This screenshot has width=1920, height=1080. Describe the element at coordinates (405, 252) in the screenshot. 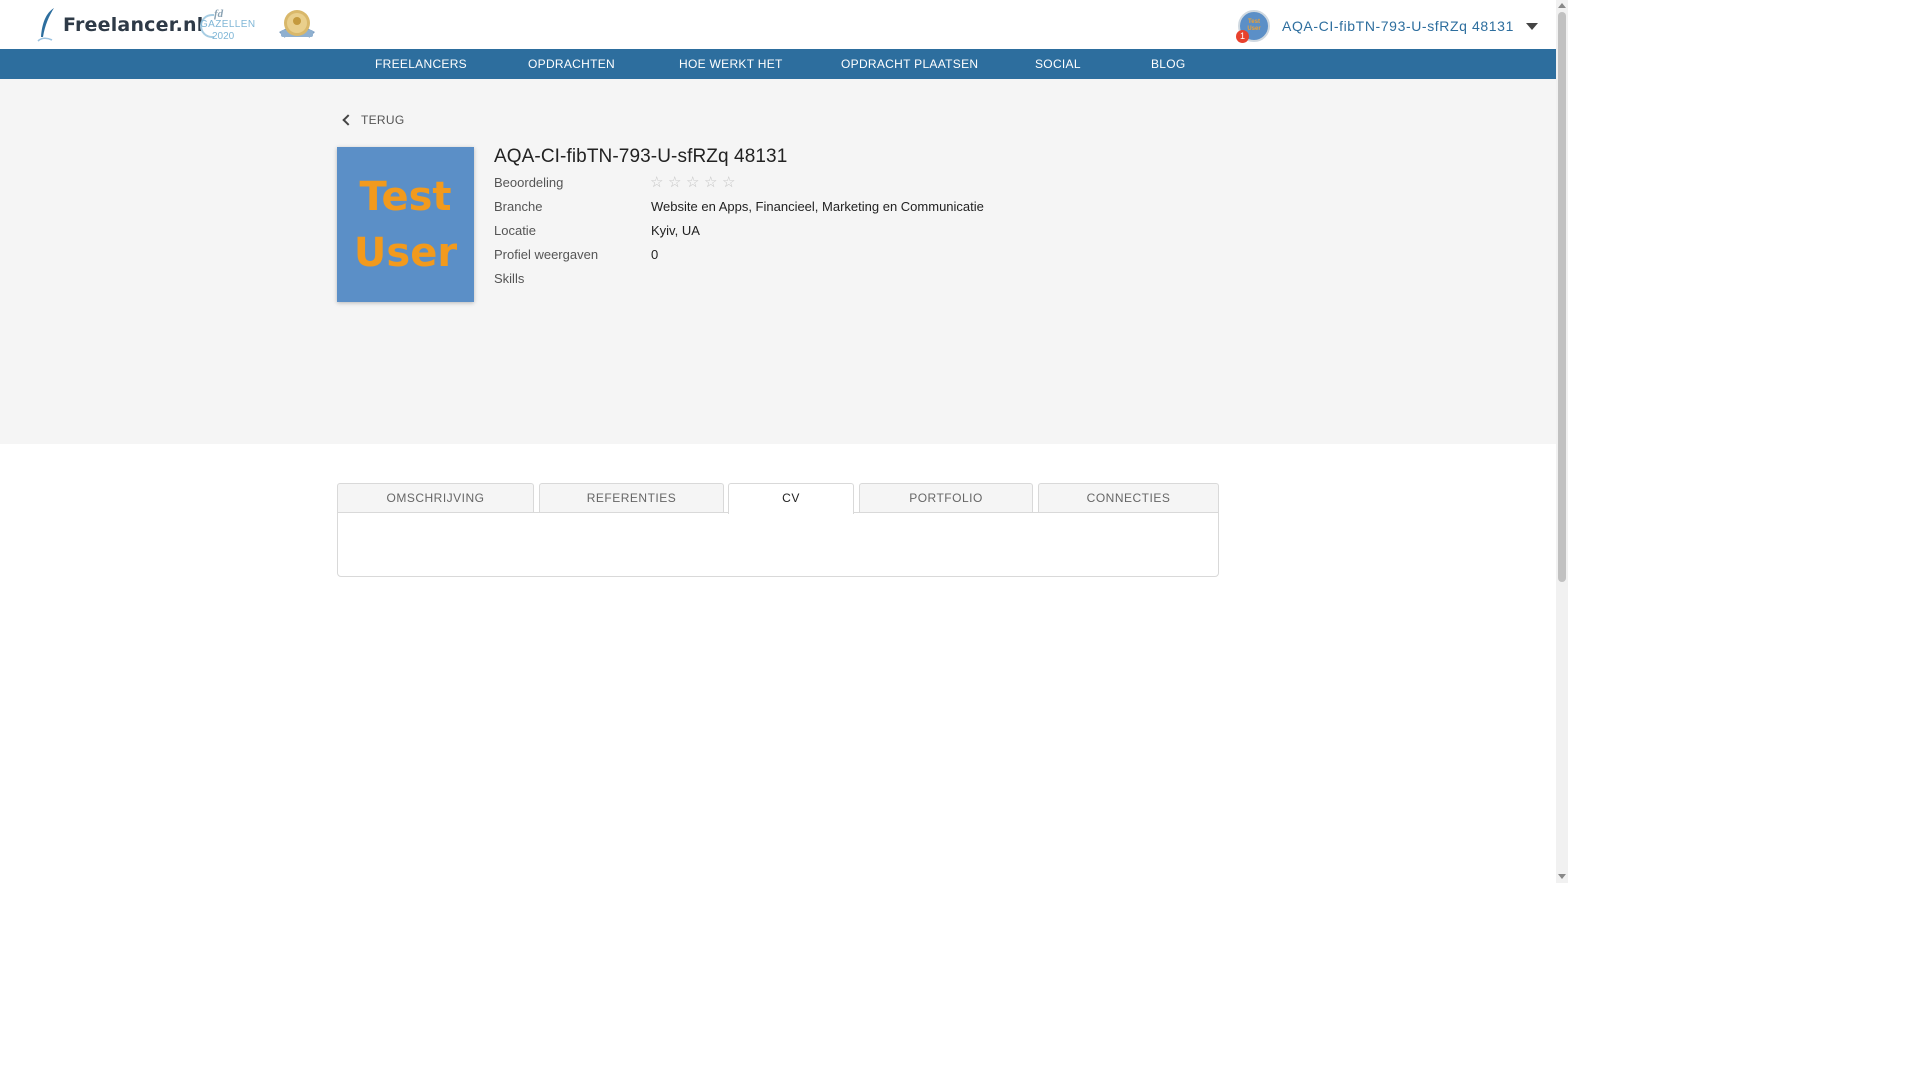

I see `photo-text-line-2: User` at that location.